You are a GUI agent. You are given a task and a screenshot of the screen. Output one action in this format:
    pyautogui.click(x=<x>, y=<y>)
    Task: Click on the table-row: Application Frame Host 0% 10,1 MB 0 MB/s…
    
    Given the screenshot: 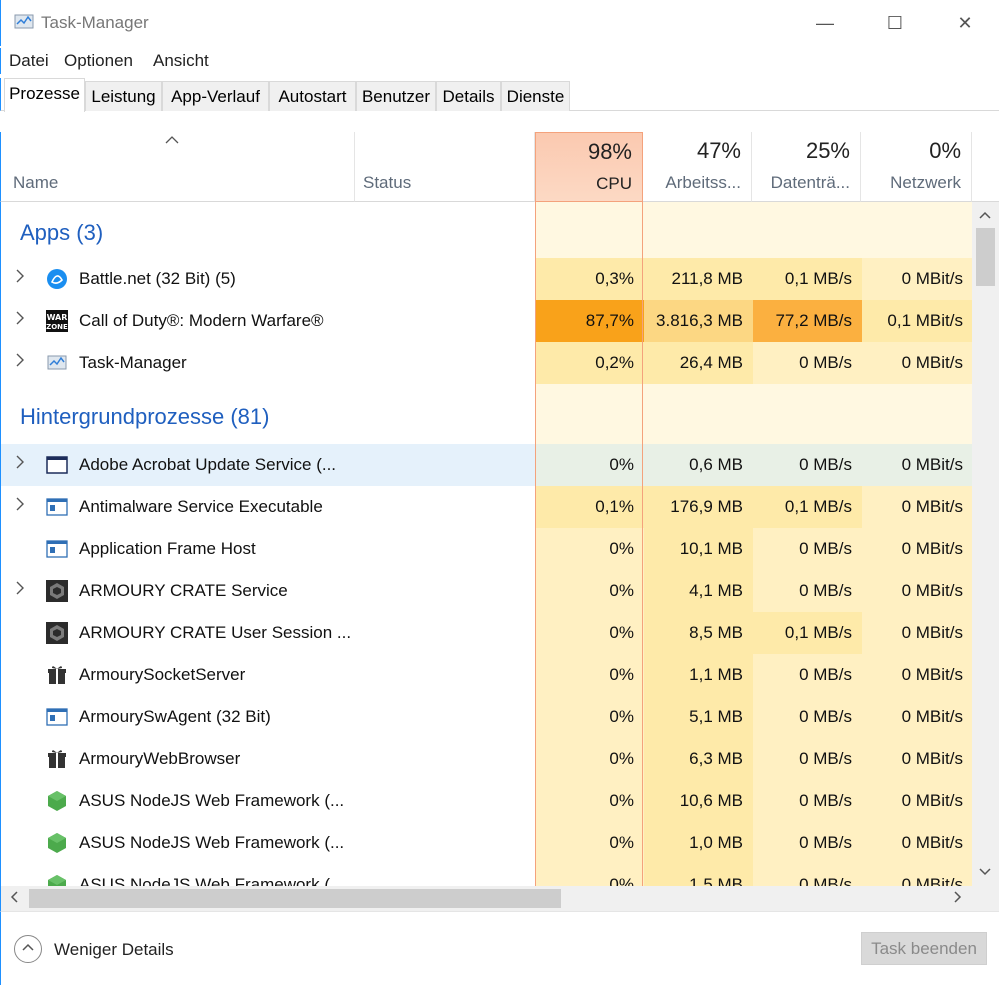 What is the action you would take?
    pyautogui.click(x=486, y=549)
    